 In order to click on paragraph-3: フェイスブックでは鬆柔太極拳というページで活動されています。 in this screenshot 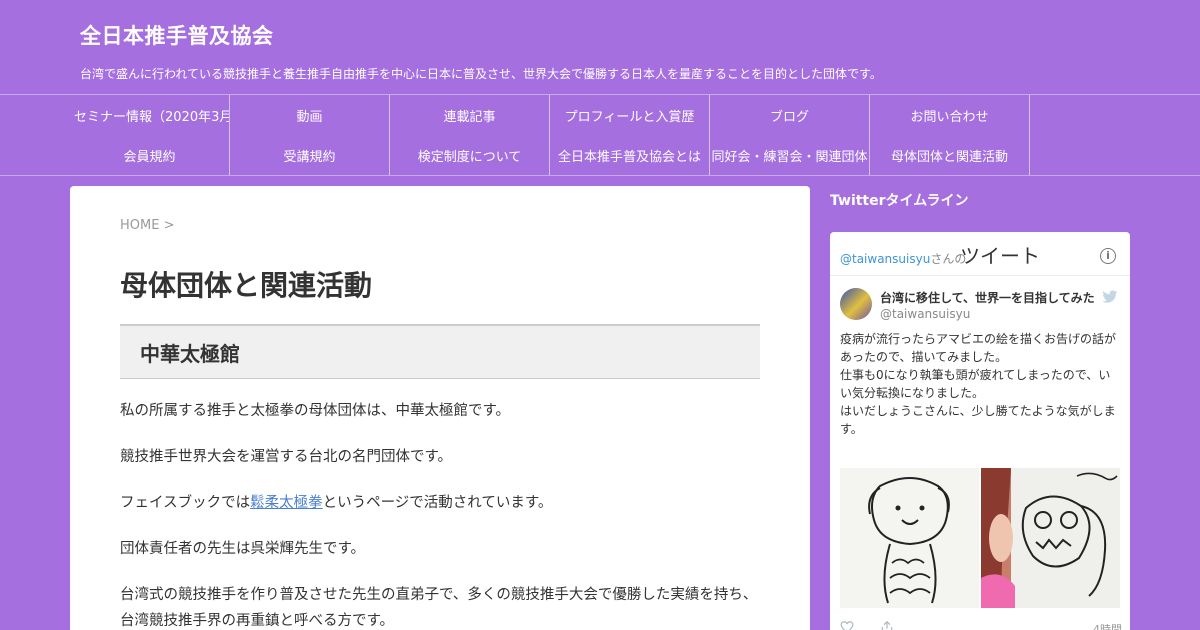, I will do `click(440, 503)`.